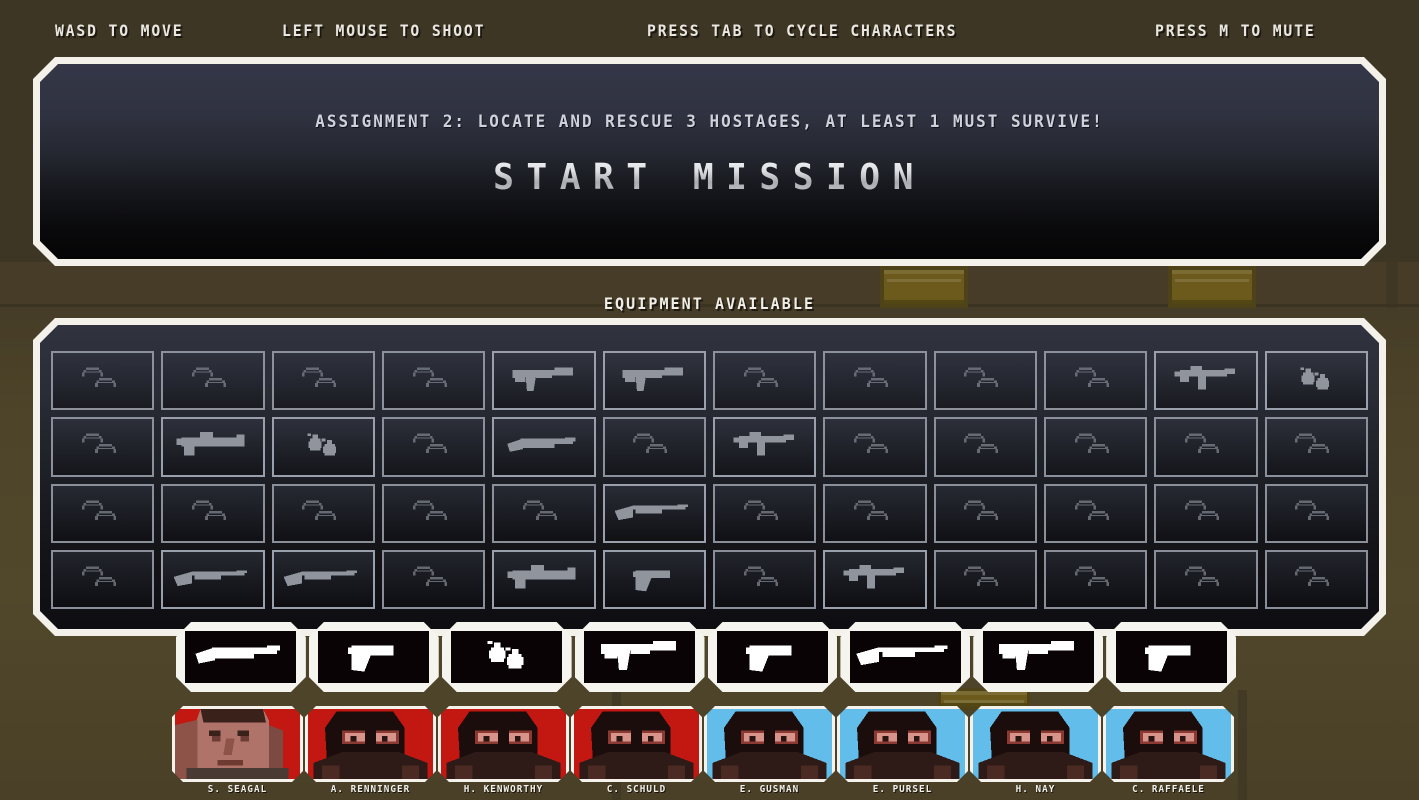 This screenshot has width=1419, height=800. What do you see at coordinates (769, 789) in the screenshot?
I see `character-name: E. GUSMAN` at bounding box center [769, 789].